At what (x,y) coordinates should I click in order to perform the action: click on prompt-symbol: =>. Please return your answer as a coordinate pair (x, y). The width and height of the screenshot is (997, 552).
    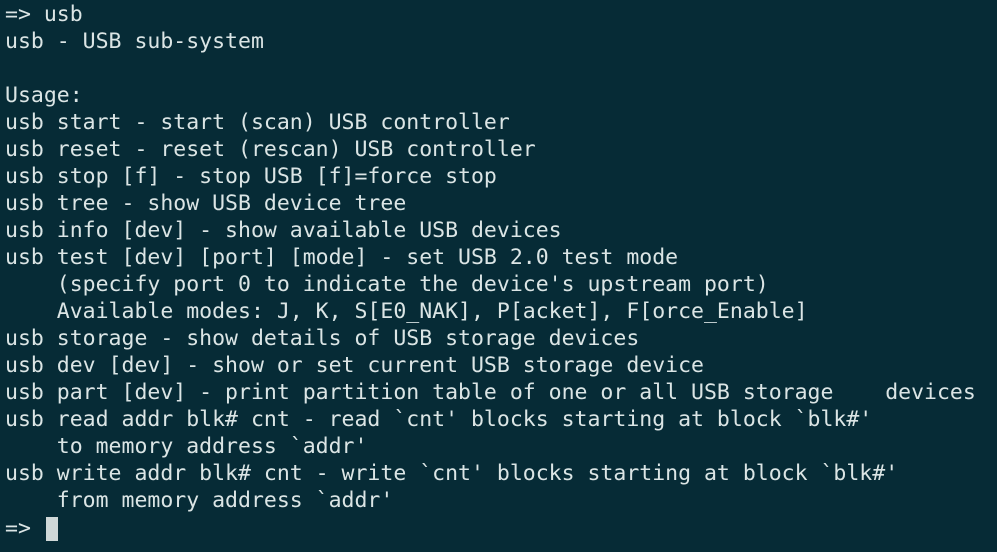
    Looking at the image, I should click on (24, 528).